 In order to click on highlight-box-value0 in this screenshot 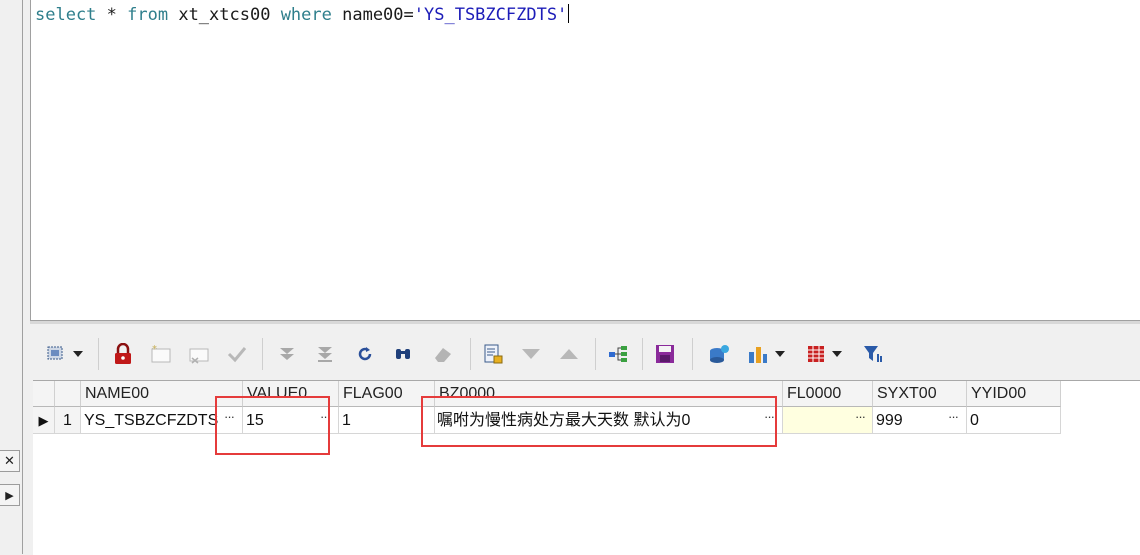, I will do `click(272, 425)`.